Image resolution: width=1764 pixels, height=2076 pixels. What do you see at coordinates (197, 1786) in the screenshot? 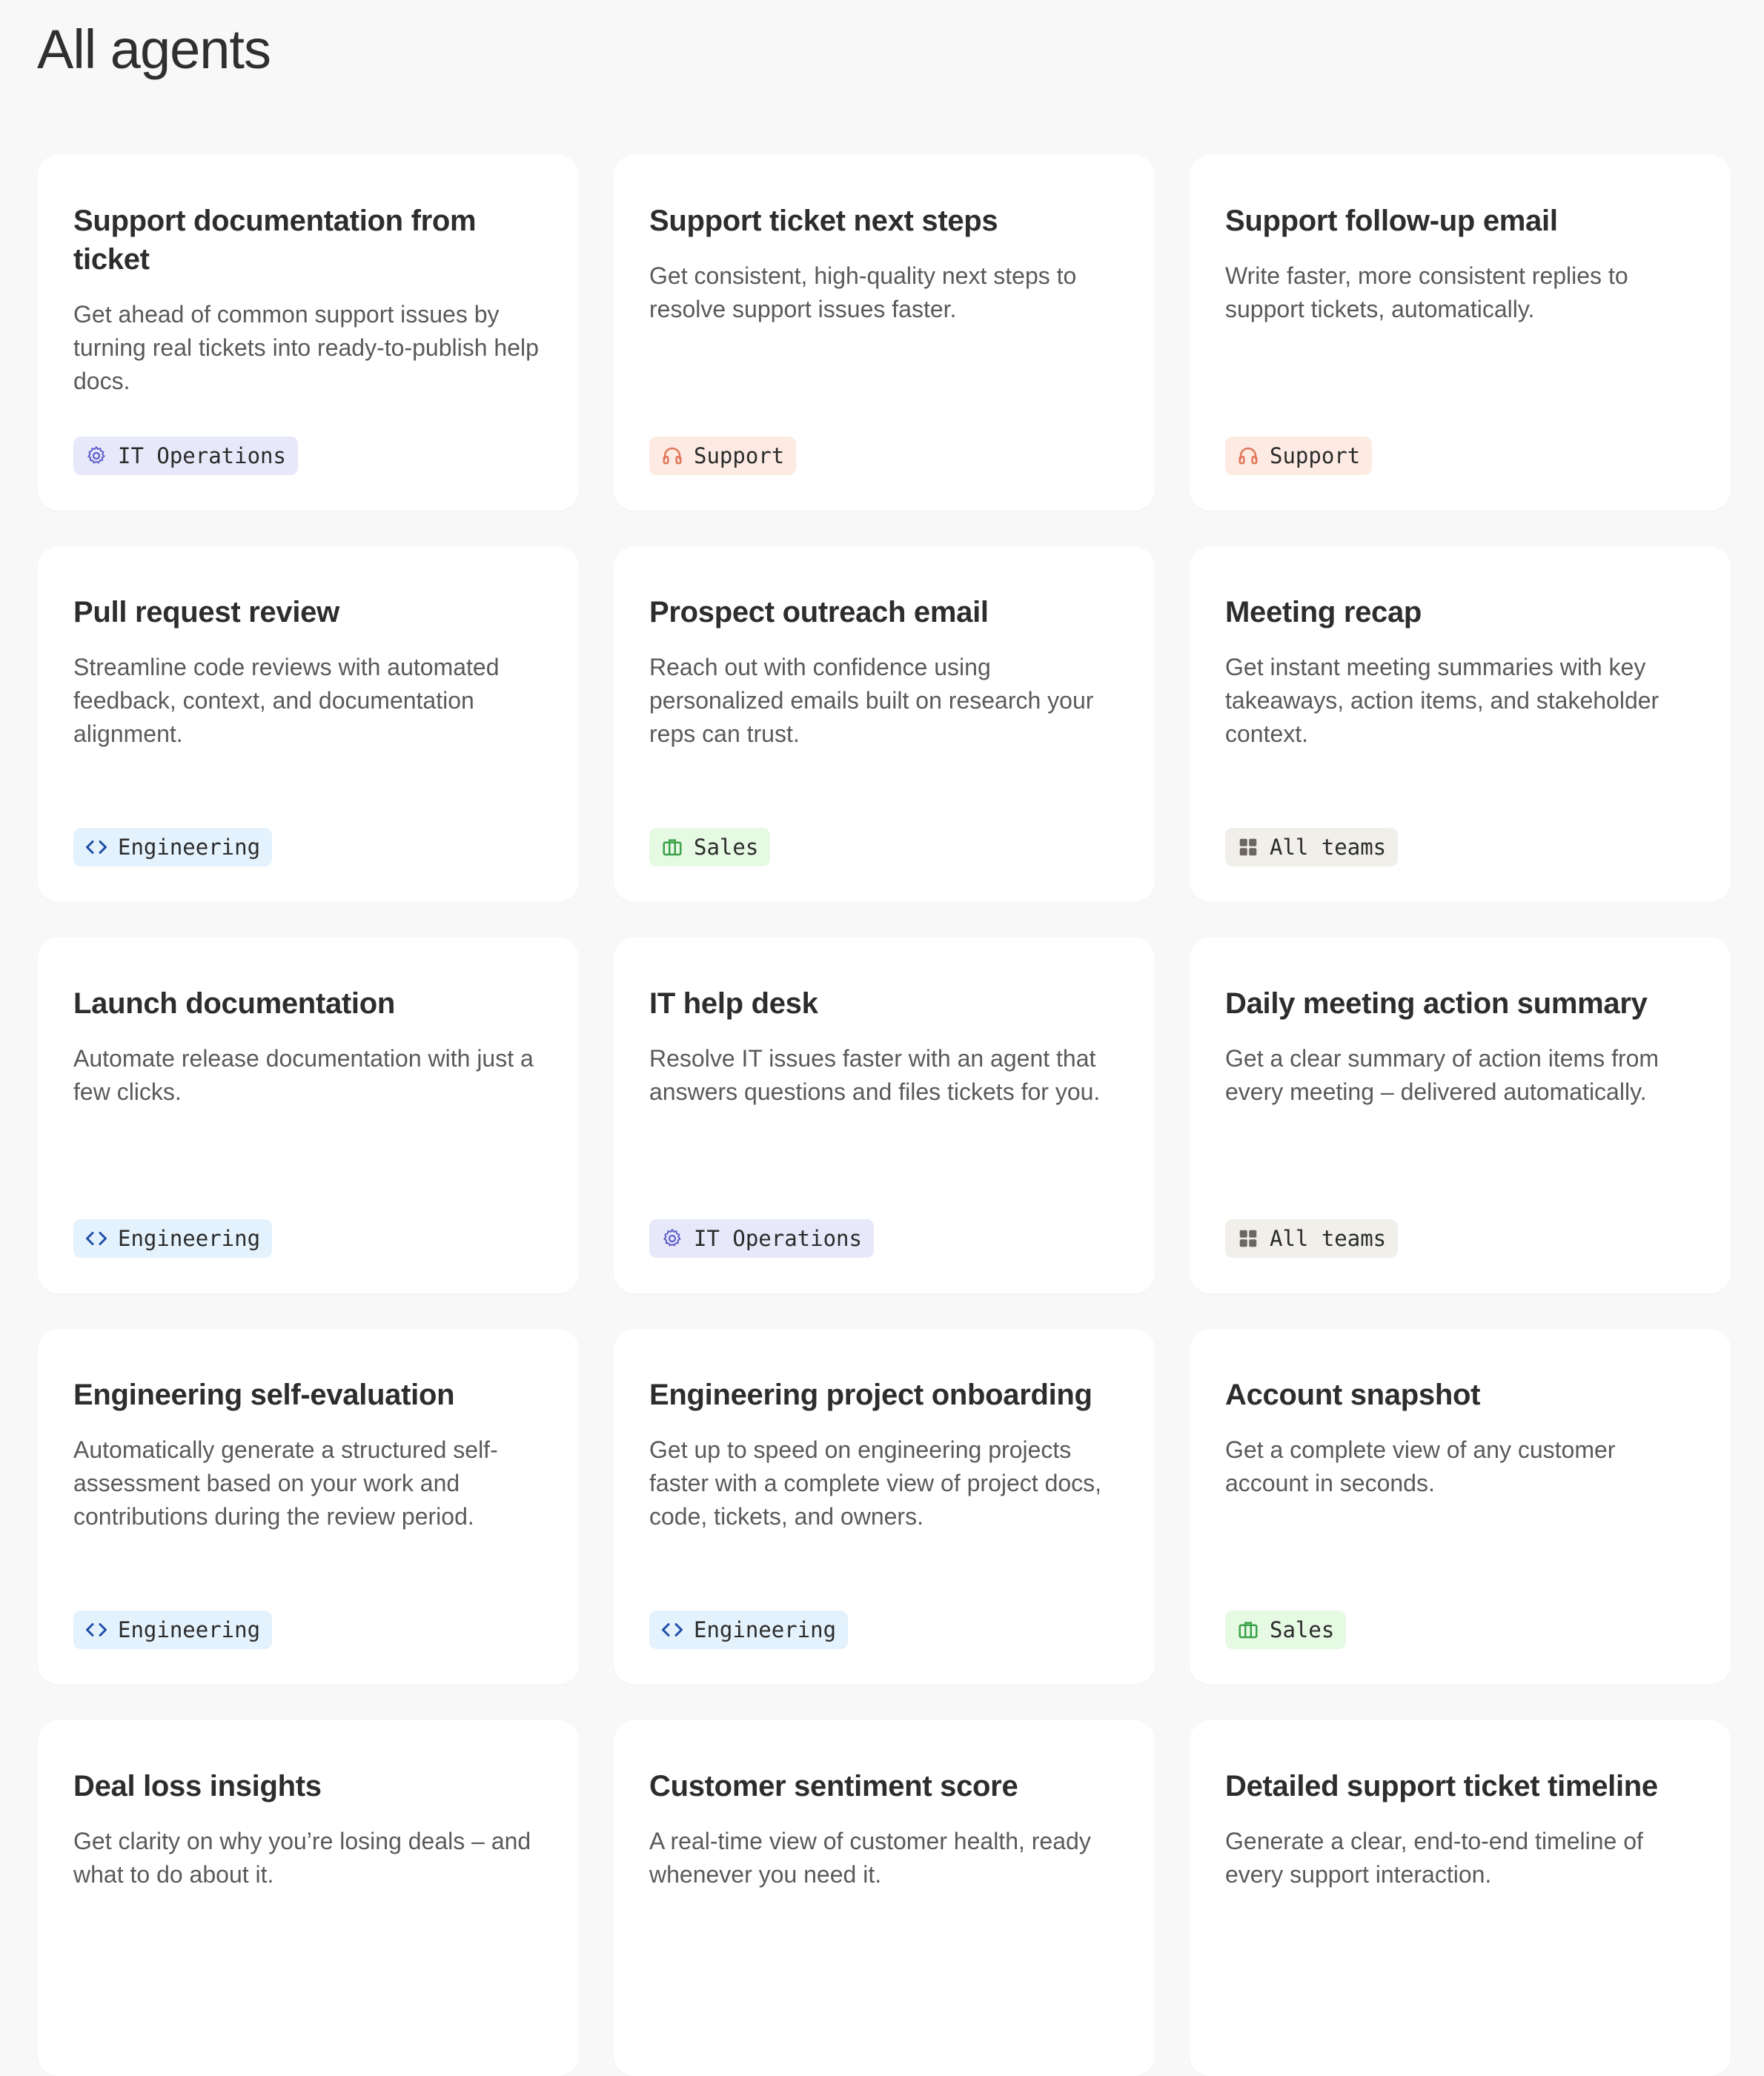
I see `card-title: Deal loss insights` at bounding box center [197, 1786].